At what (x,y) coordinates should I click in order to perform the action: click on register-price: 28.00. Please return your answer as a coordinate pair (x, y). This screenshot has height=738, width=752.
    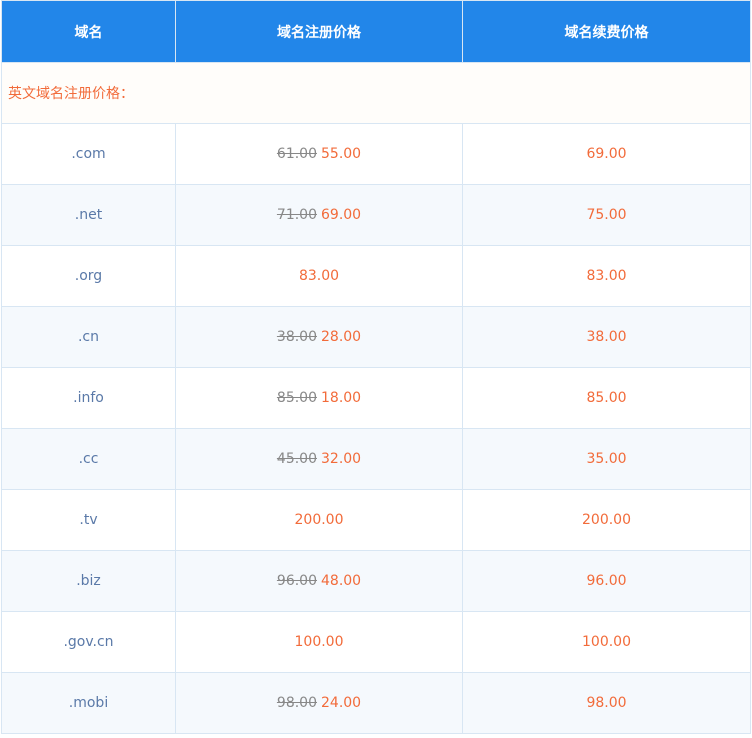
    Looking at the image, I should click on (341, 337).